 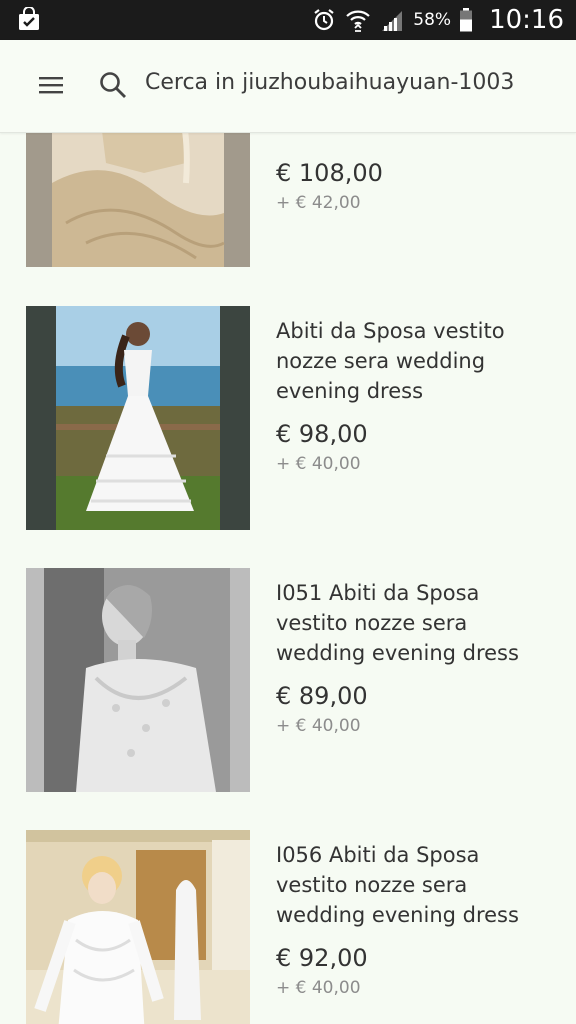 I want to click on dress-photo-beach, so click(x=138, y=418).